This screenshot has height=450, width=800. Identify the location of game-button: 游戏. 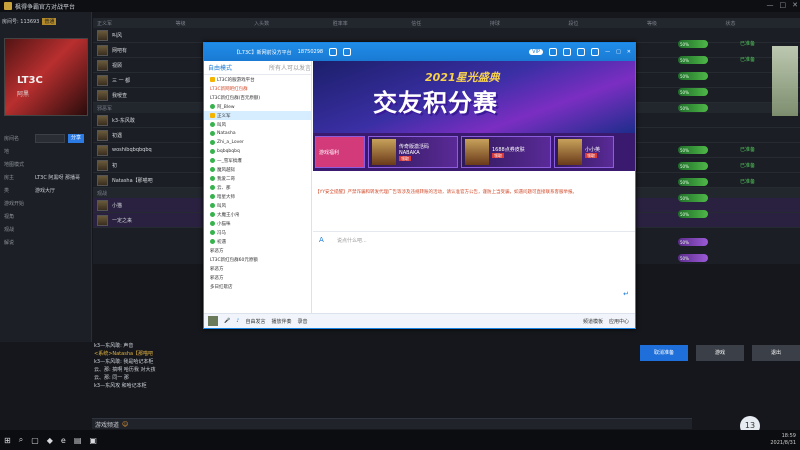
(720, 353).